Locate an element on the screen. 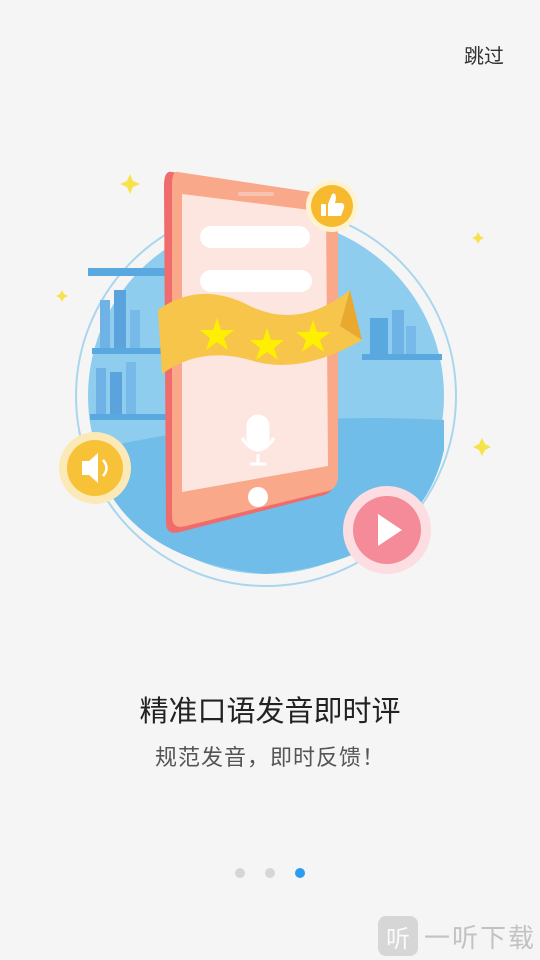  thumbs-up-icon is located at coordinates (332, 206).